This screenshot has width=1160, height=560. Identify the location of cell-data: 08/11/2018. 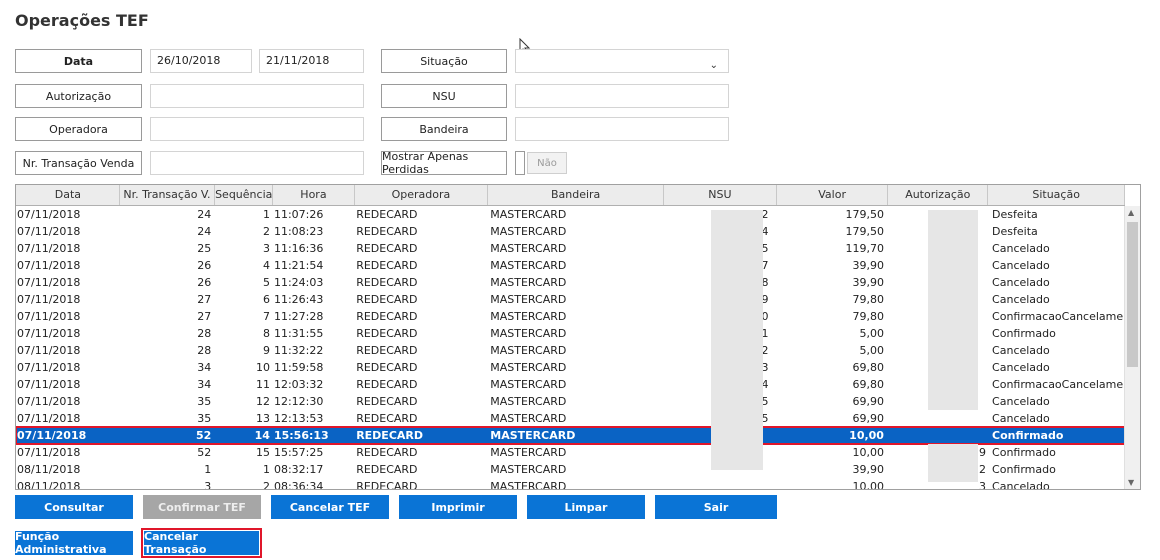
(49, 469).